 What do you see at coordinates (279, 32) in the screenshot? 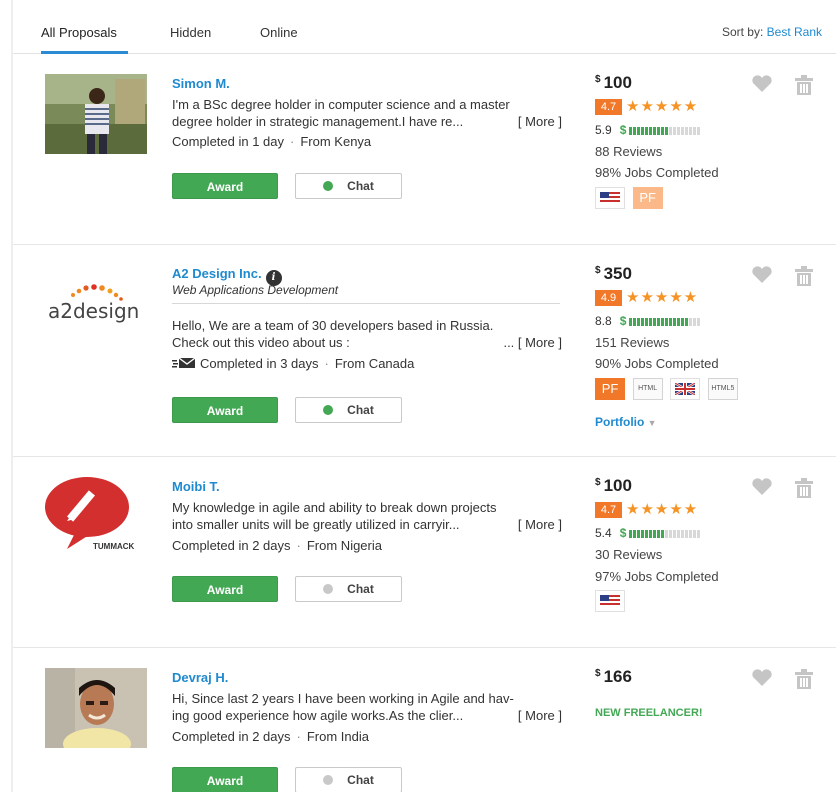
I see `tab-online: Online` at bounding box center [279, 32].